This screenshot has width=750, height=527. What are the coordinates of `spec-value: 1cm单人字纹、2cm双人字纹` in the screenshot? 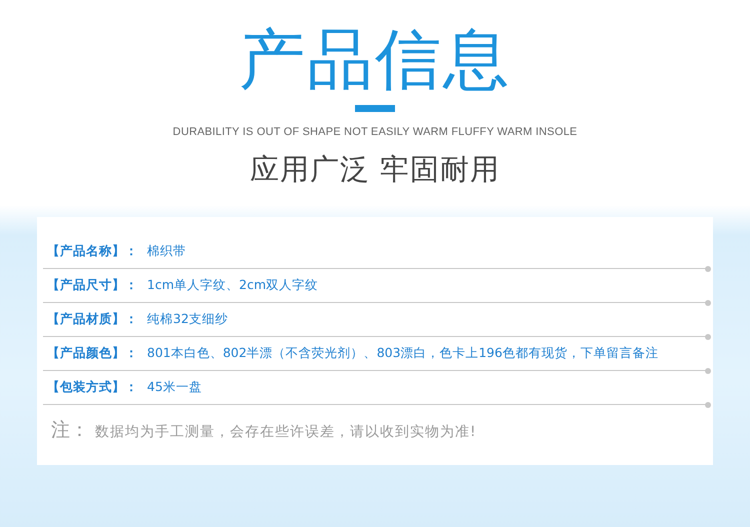 It's located at (232, 285).